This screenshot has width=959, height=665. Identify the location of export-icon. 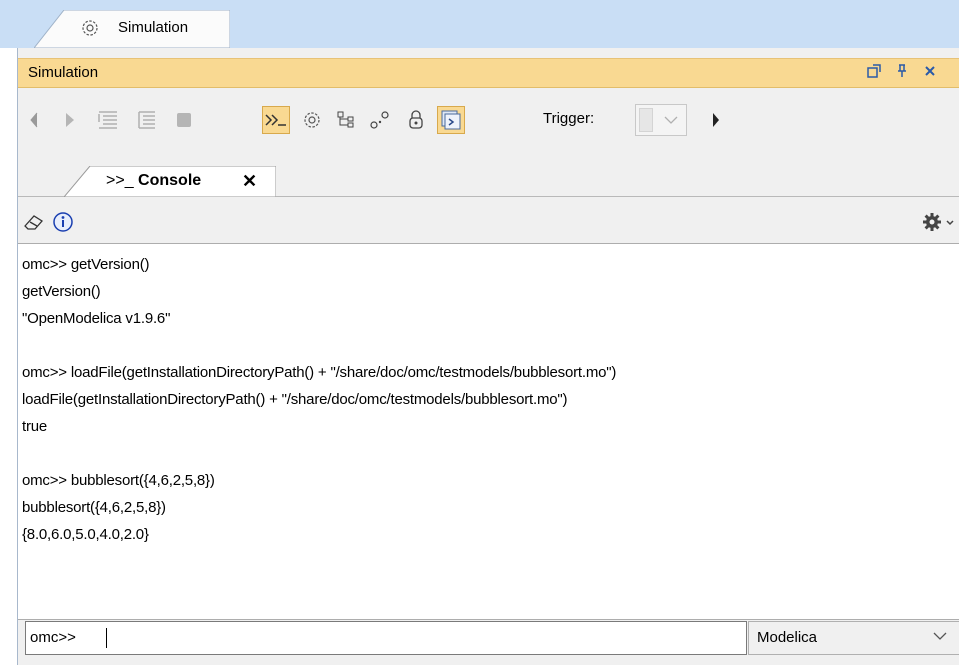
(451, 120).